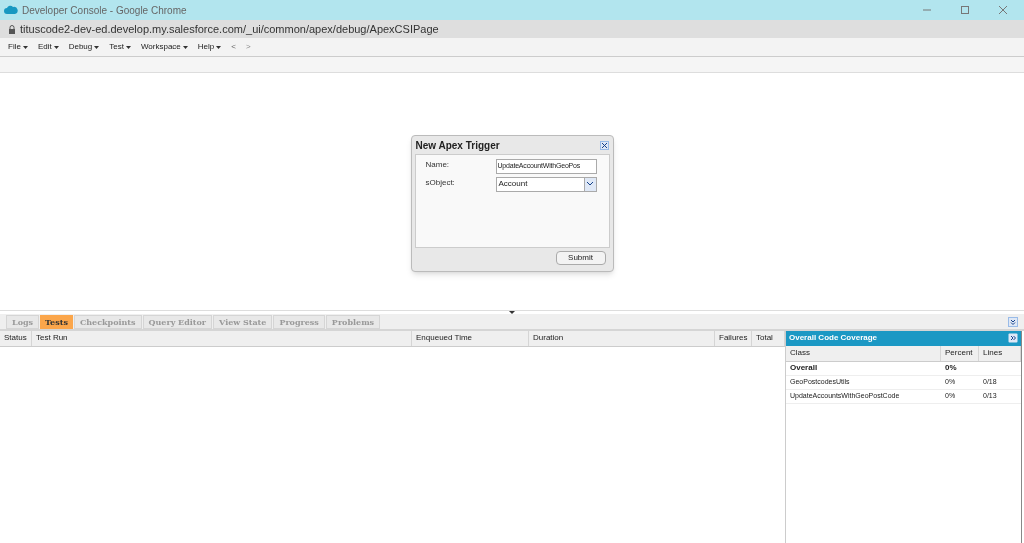  What do you see at coordinates (863, 353) in the screenshot?
I see `column-header: Class` at bounding box center [863, 353].